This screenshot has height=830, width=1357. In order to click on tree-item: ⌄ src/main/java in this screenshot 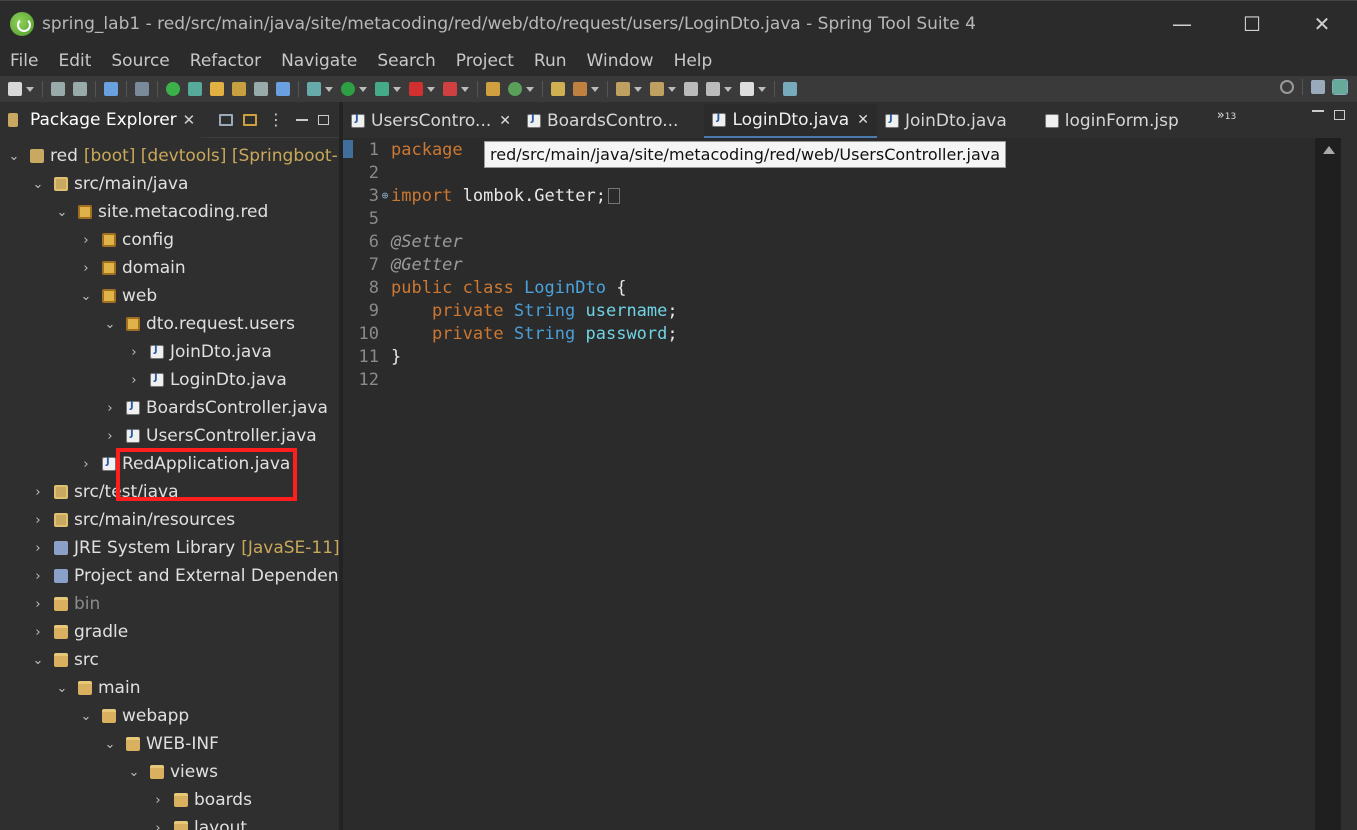, I will do `click(110, 184)`.